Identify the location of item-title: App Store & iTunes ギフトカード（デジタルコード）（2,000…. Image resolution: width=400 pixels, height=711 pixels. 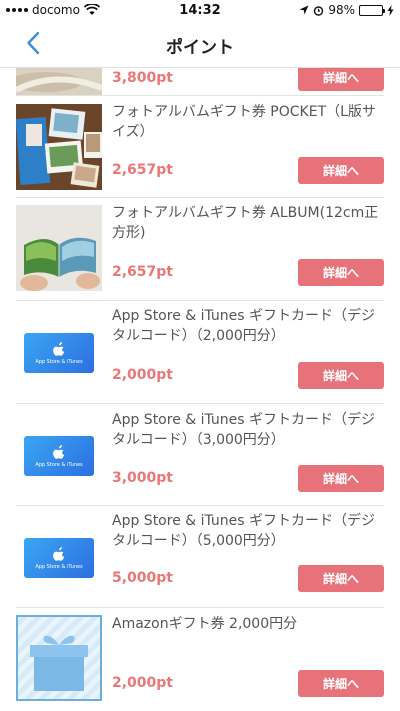
(244, 326).